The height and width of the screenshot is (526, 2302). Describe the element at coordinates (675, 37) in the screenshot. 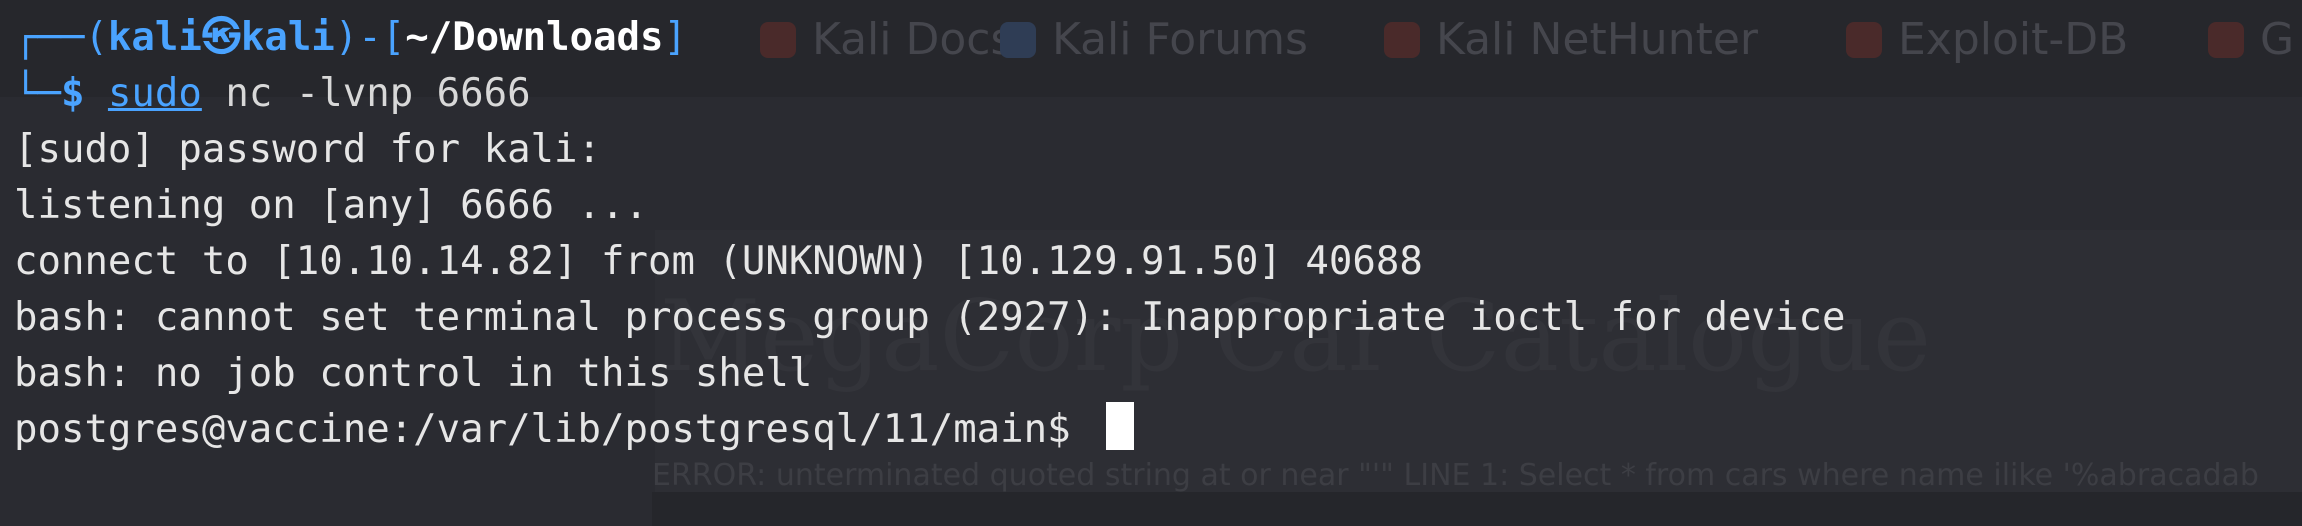

I see `prompt-bracket-end: ]` at that location.